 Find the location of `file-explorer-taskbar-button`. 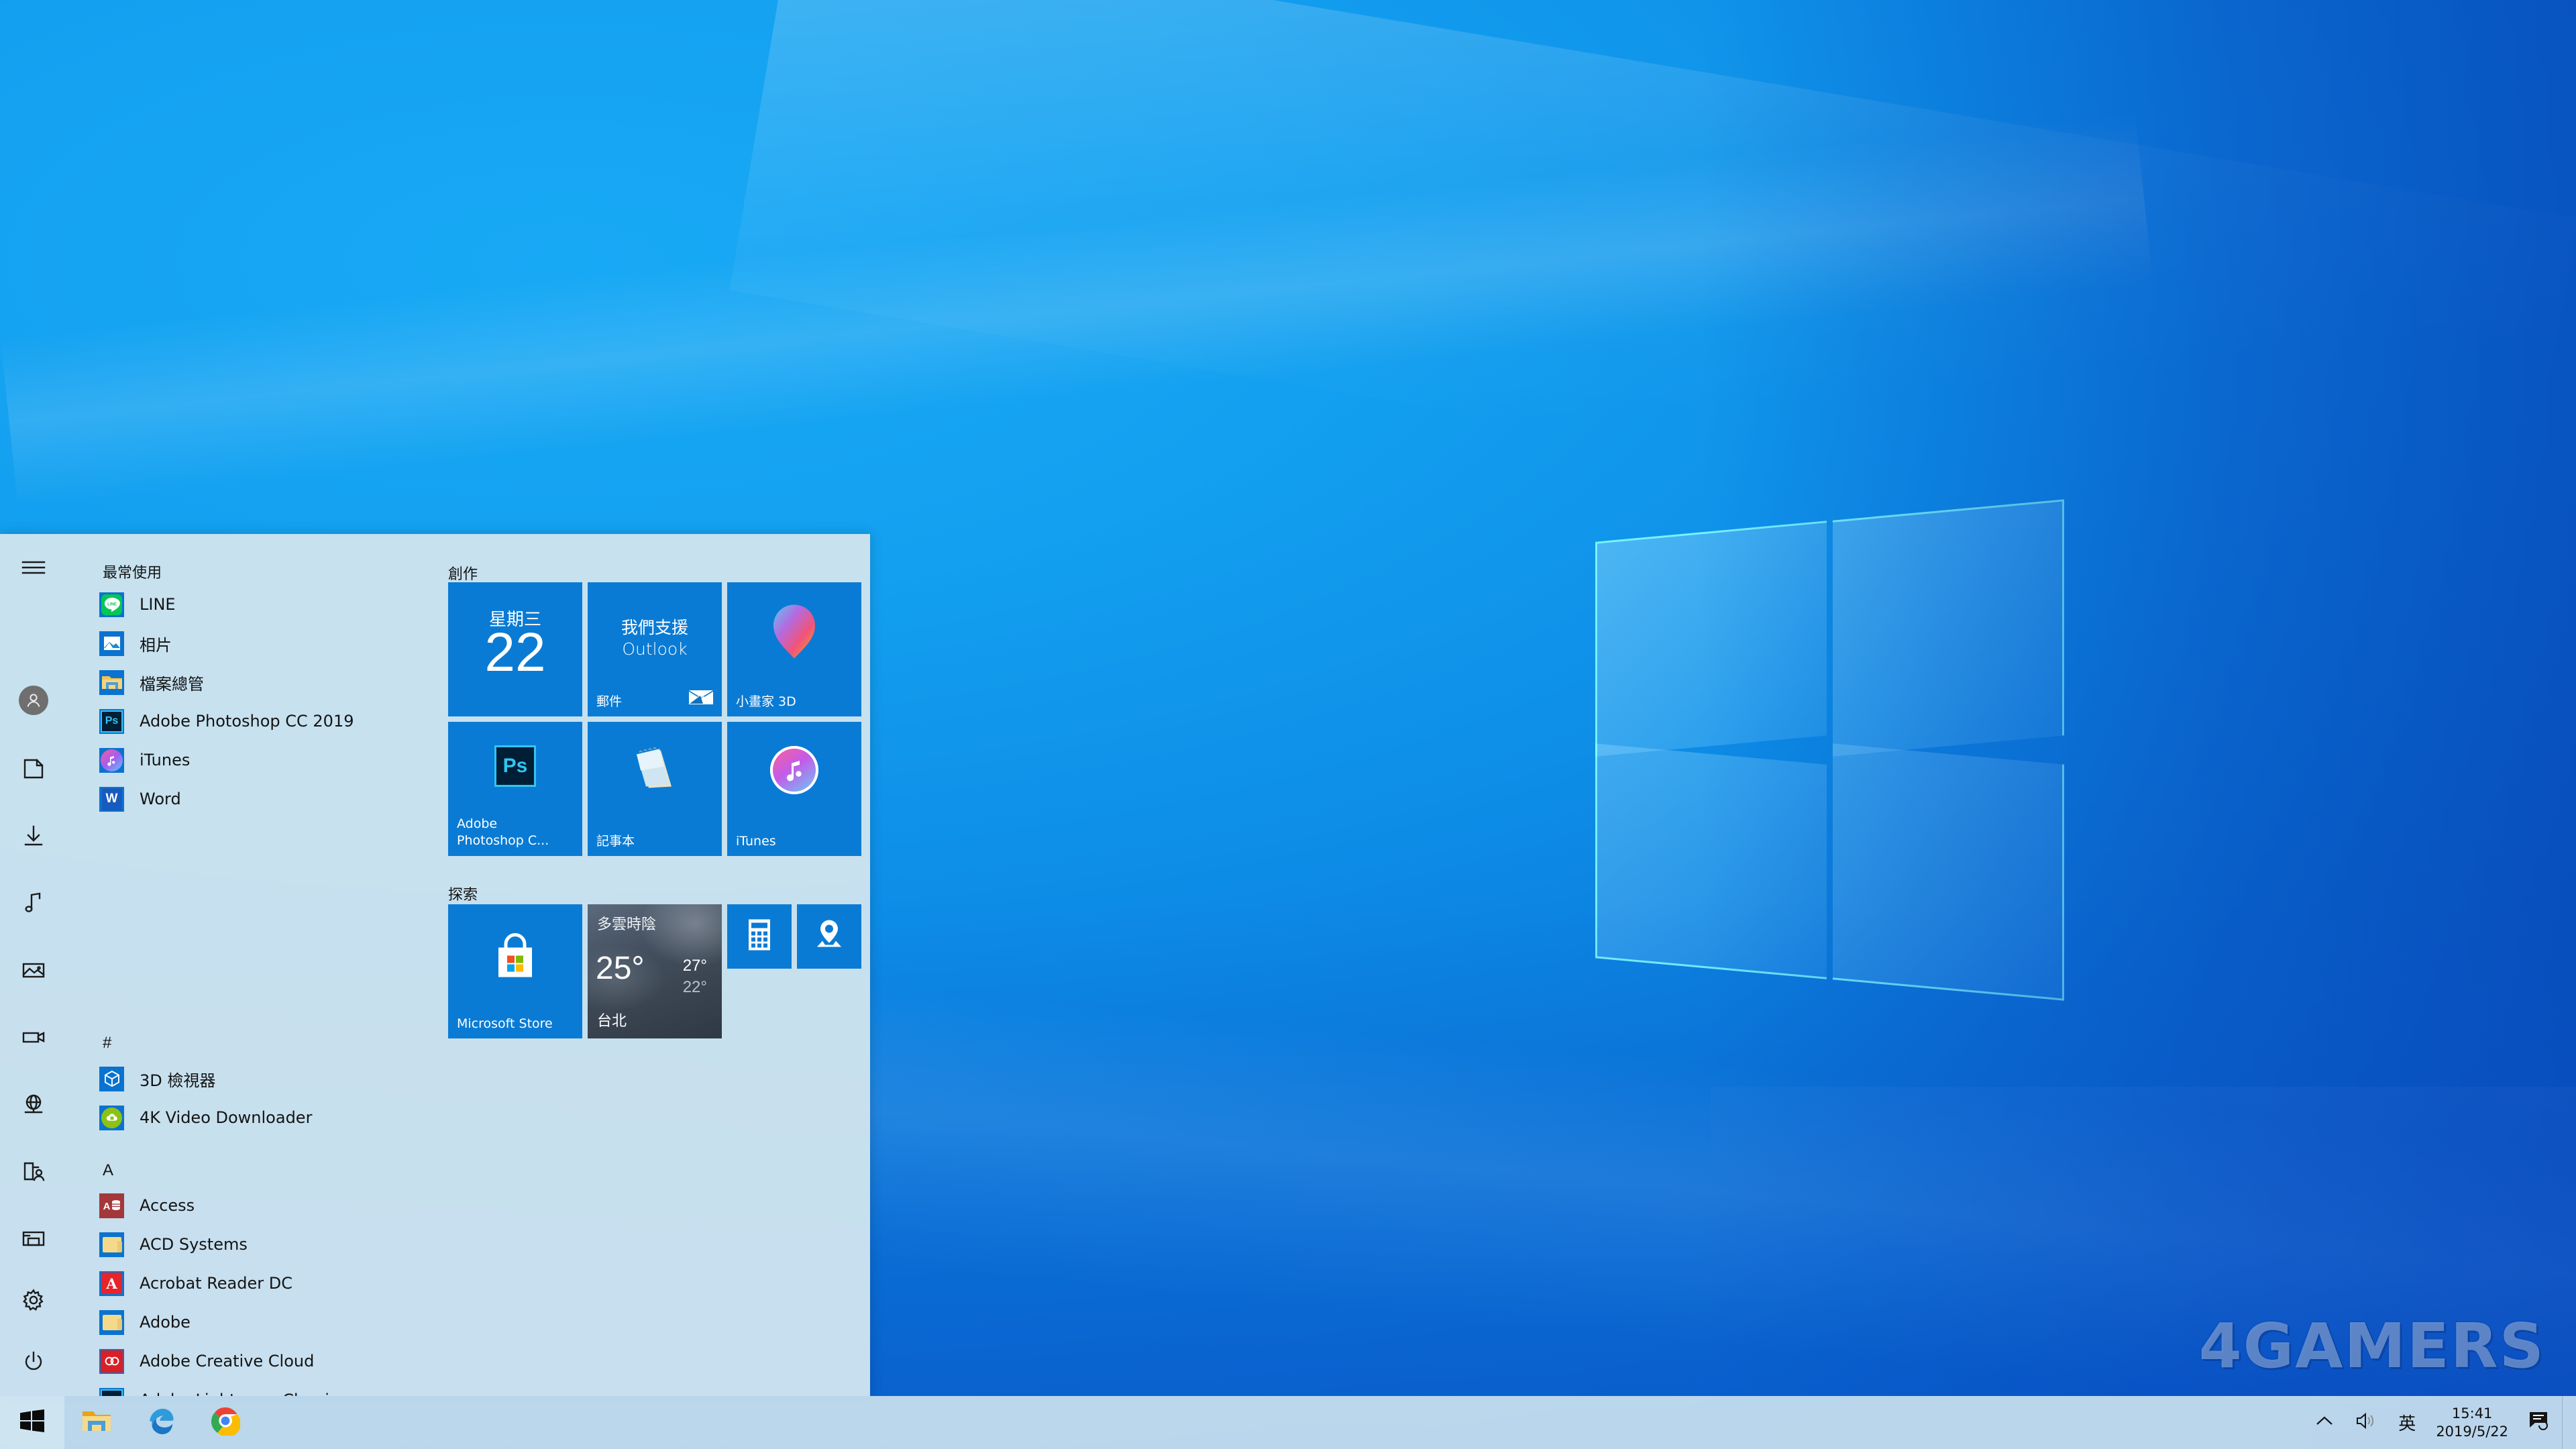

file-explorer-taskbar-button is located at coordinates (96, 1422).